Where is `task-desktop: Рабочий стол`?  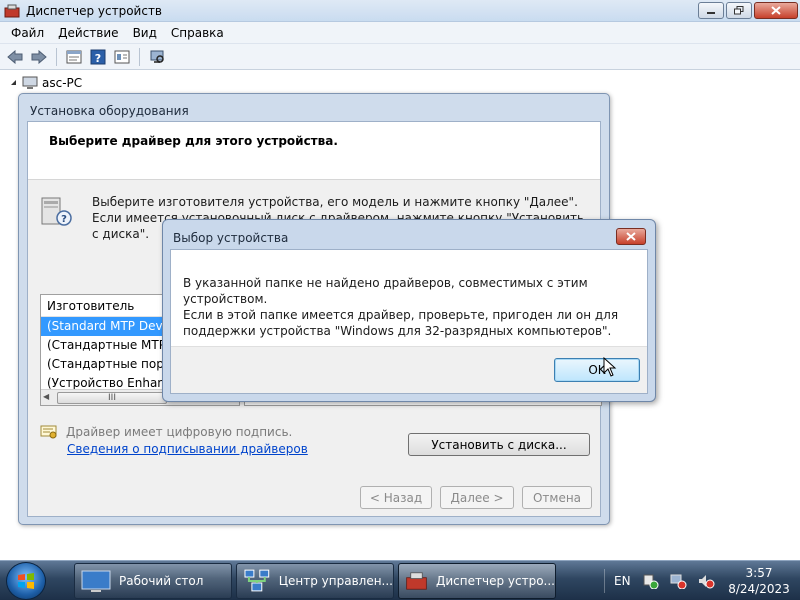
task-desktop: Рабочий стол is located at coordinates (153, 581).